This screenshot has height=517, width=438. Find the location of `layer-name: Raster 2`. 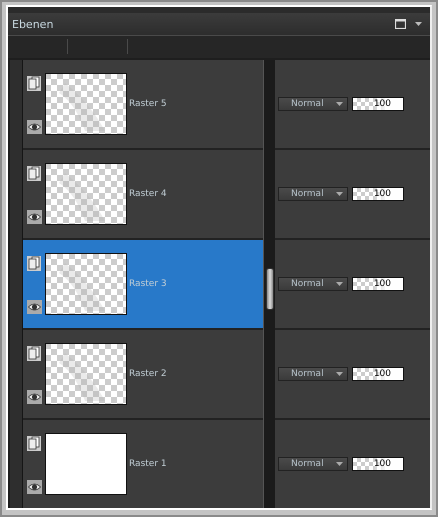

layer-name: Raster 2 is located at coordinates (148, 374).